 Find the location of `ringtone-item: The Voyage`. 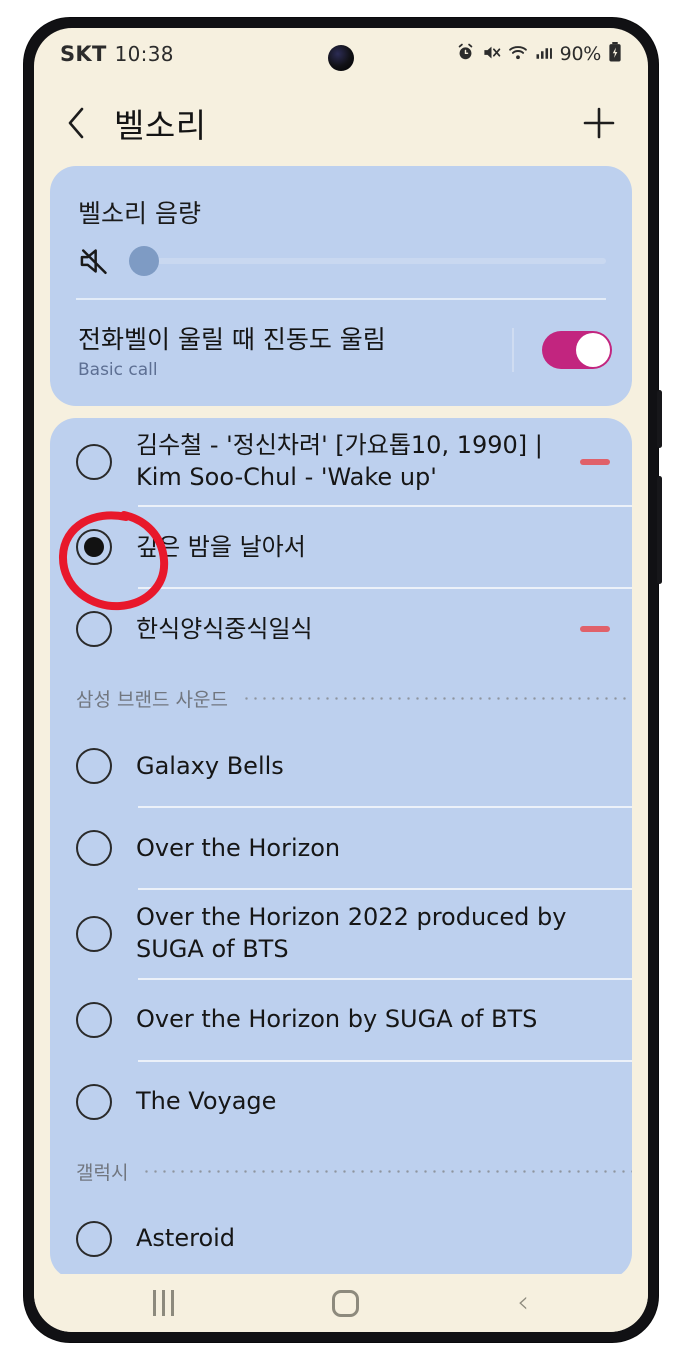

ringtone-item: The Voyage is located at coordinates (341, 1102).